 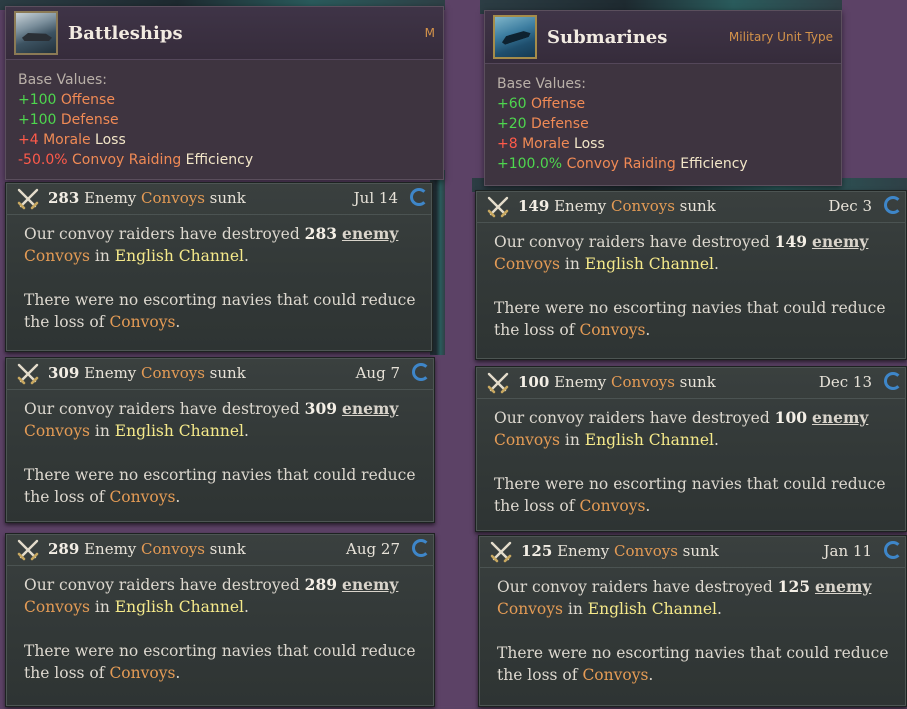 What do you see at coordinates (663, 164) in the screenshot?
I see `stat-row: +100.0% Convoy Raiding Efficiency` at bounding box center [663, 164].